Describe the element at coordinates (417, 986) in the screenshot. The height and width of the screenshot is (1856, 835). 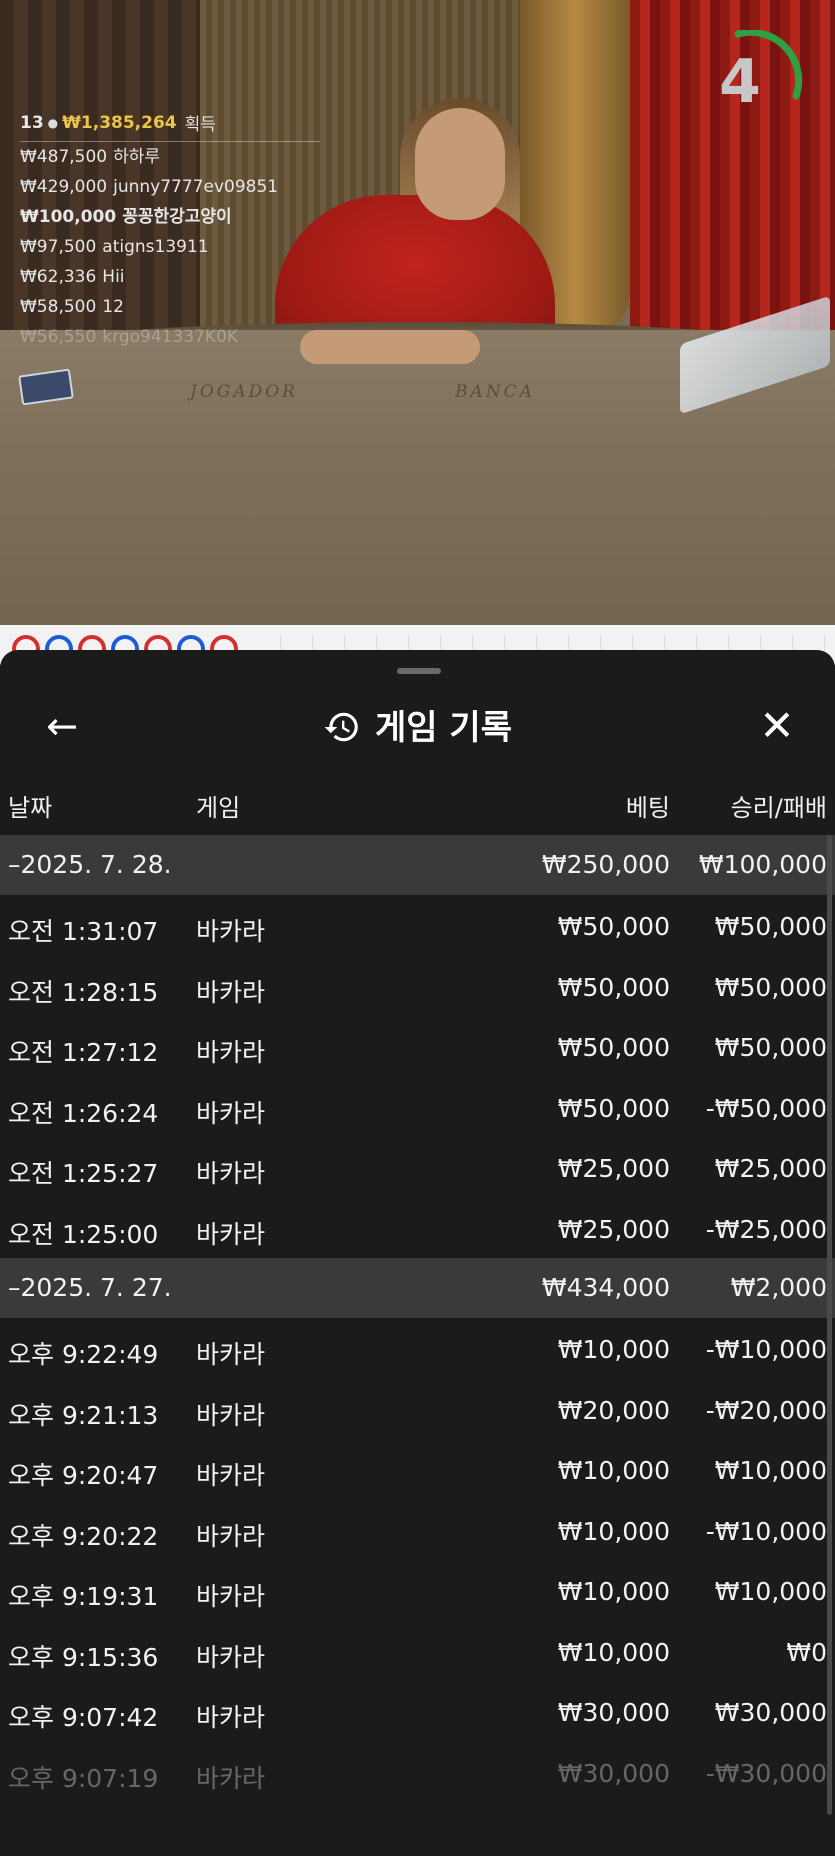
I see `history-row: 오전 1:28:15 바카라 ₩50,000 ₩50,000` at that location.